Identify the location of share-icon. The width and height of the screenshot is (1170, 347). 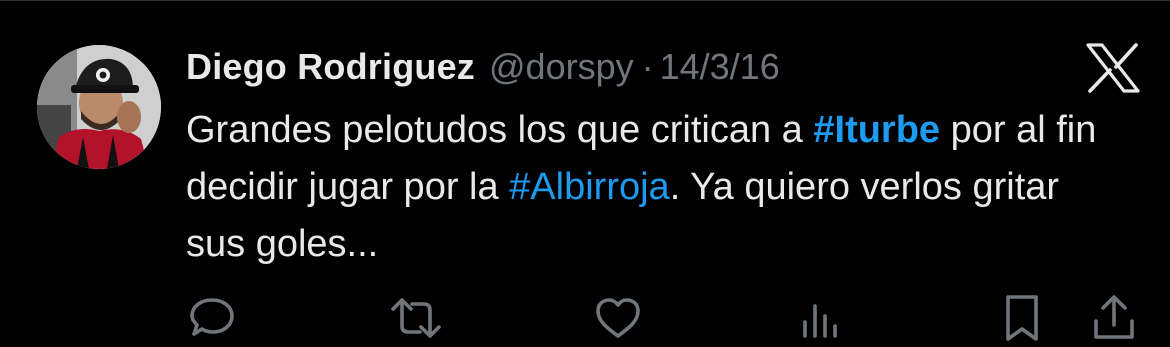
(1114, 317).